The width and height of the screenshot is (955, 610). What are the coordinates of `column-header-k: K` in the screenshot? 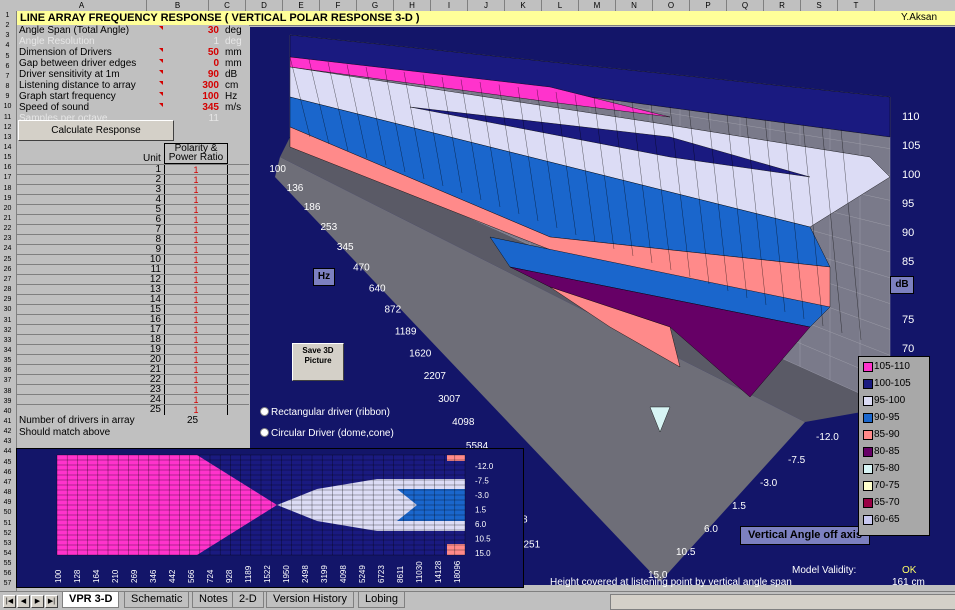 It's located at (523, 5).